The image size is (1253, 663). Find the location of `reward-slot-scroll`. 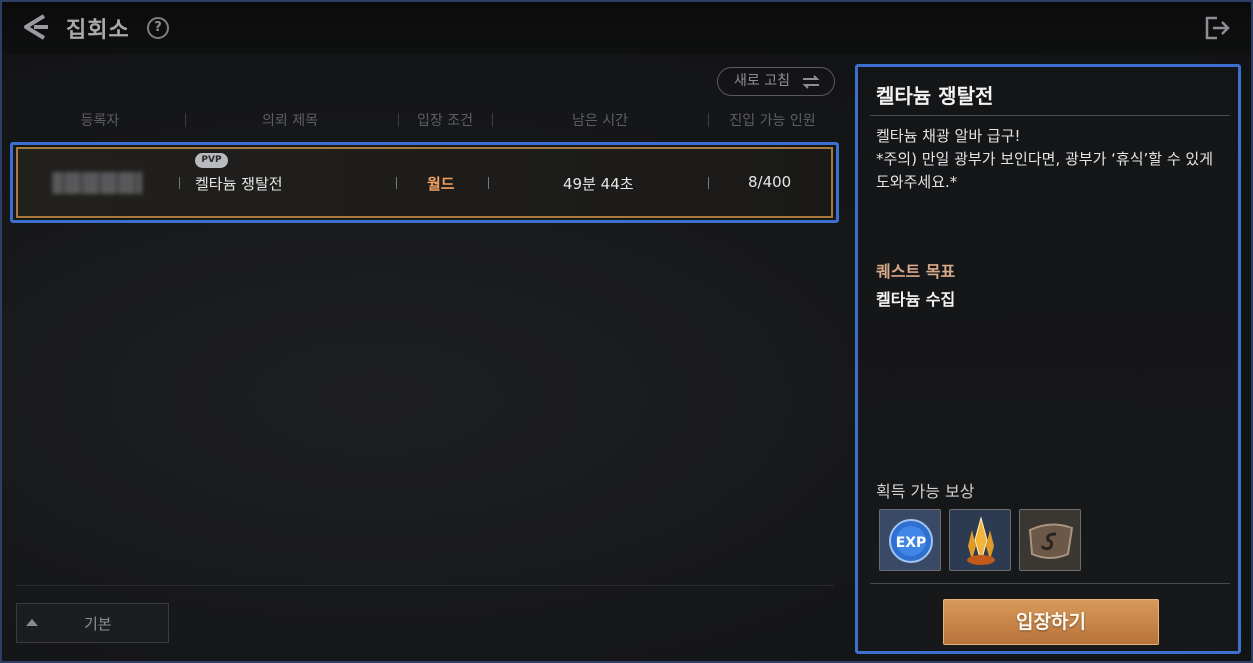

reward-slot-scroll is located at coordinates (1050, 540).